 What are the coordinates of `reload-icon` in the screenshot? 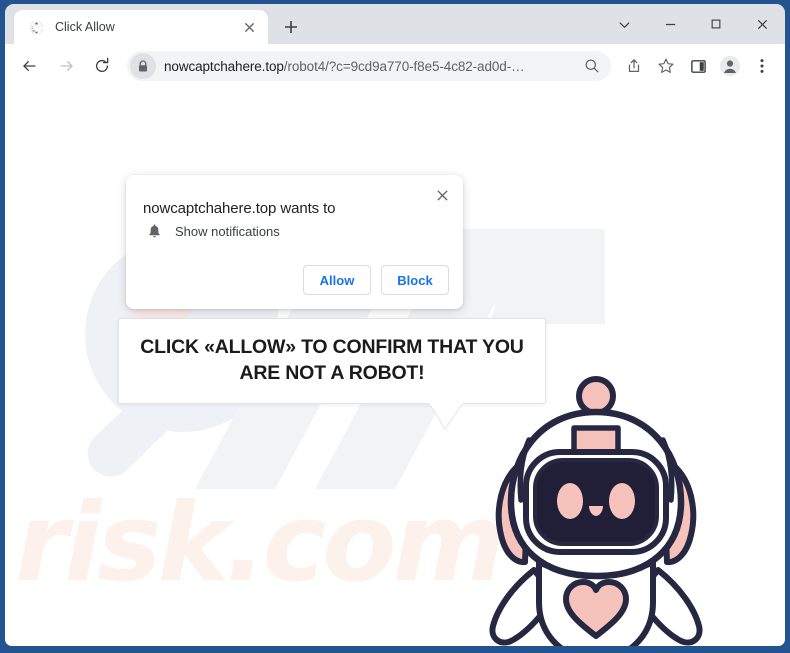 It's located at (102, 66).